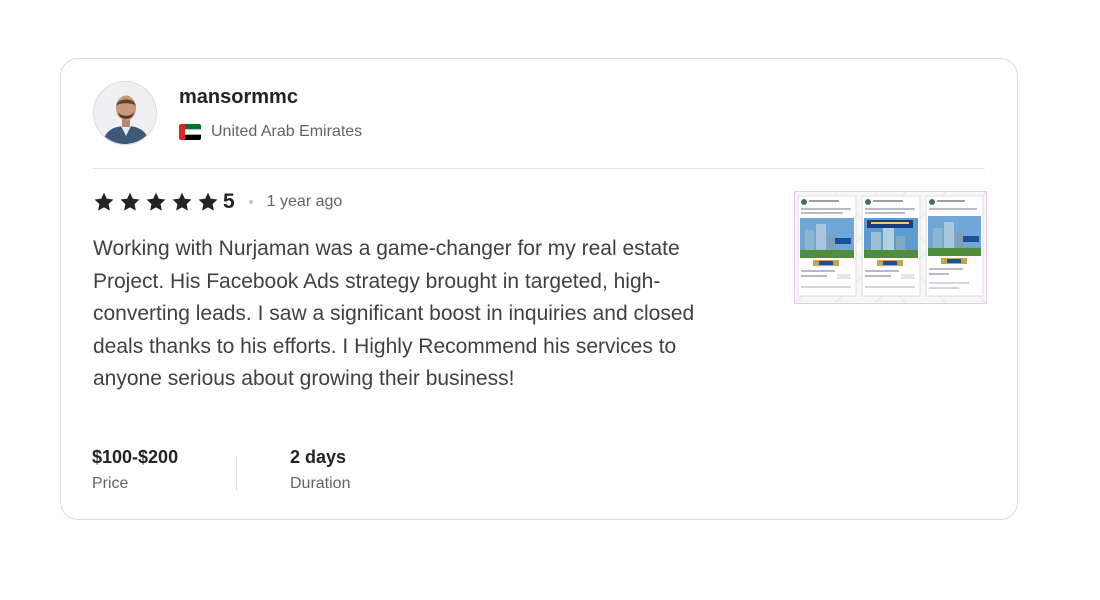 The width and height of the screenshot is (1100, 600). I want to click on star-rating, so click(158, 202).